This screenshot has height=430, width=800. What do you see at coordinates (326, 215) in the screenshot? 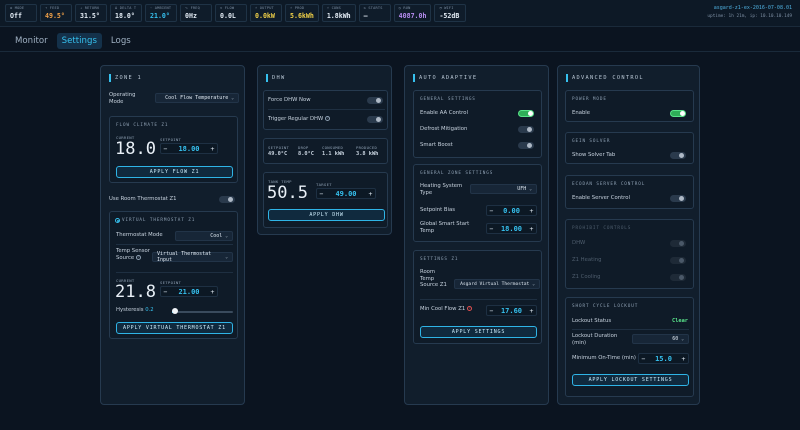
I see `apply-dhw-button: APPLY DHW` at bounding box center [326, 215].